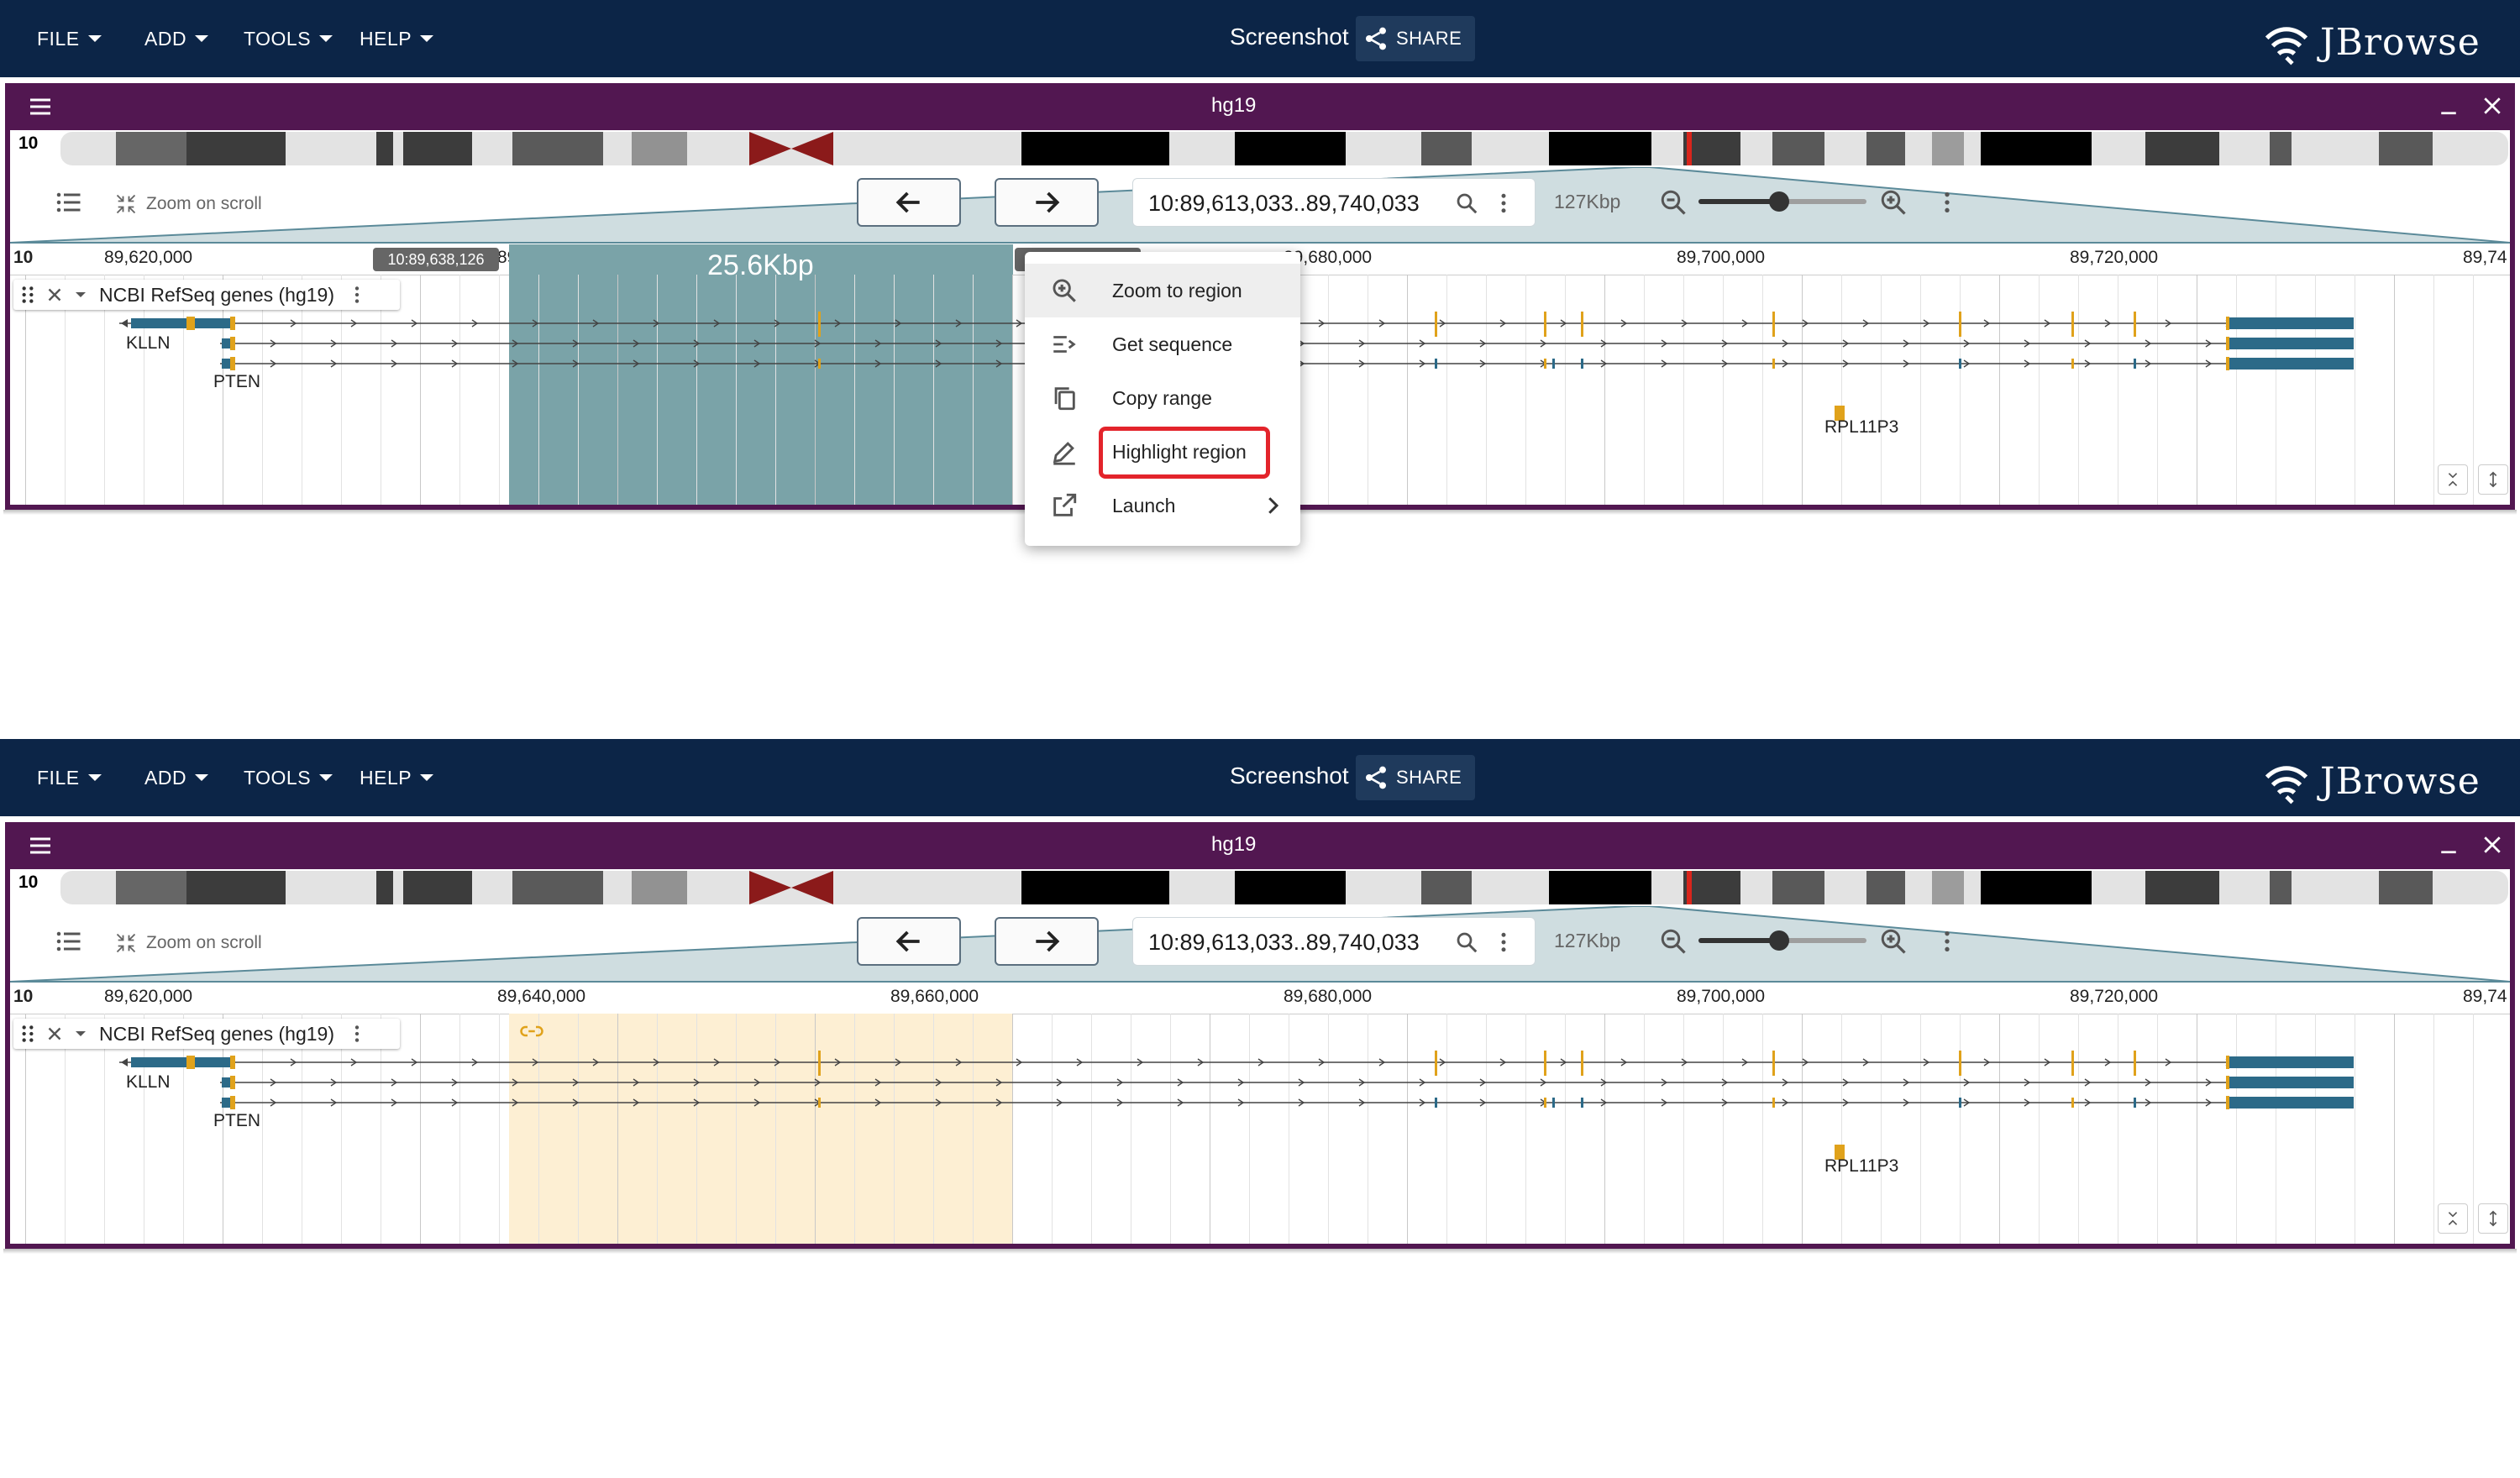 The image size is (2520, 1478). I want to click on zoom-to-region-menu-item: Zoom to region, so click(1162, 290).